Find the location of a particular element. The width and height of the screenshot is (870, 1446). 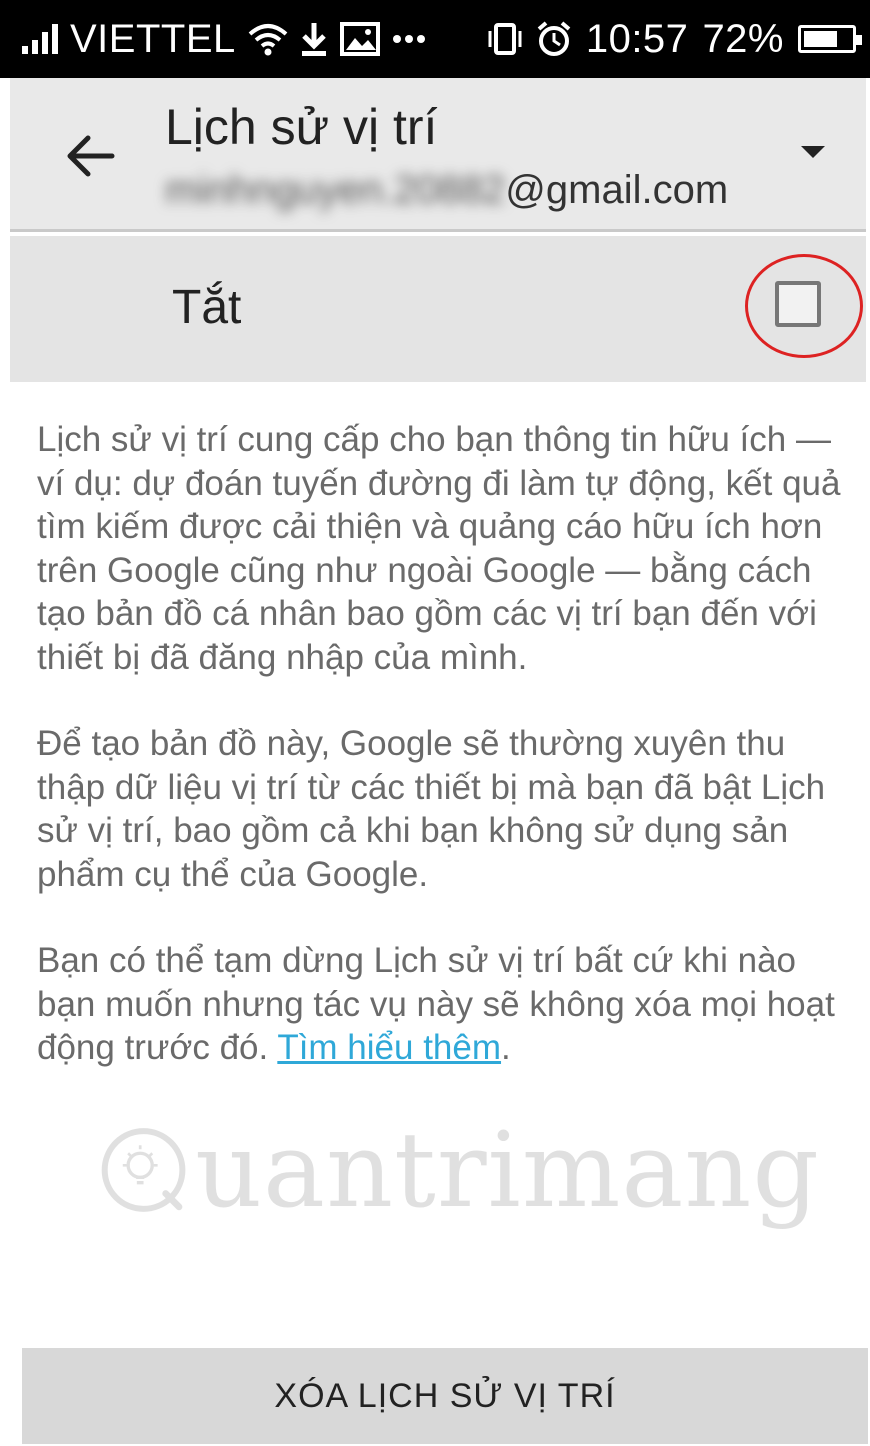

signal-icon is located at coordinates (40, 39).